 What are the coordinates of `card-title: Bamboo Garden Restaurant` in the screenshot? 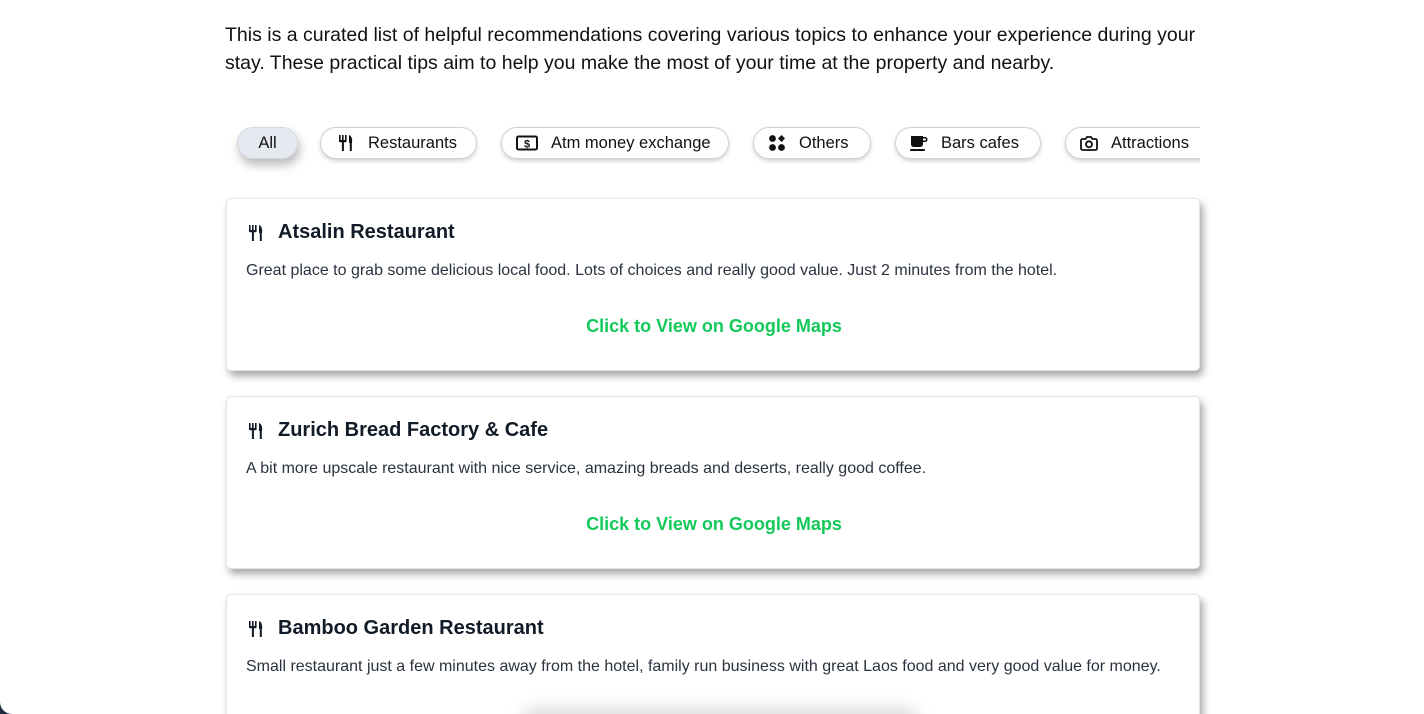 It's located at (395, 628).